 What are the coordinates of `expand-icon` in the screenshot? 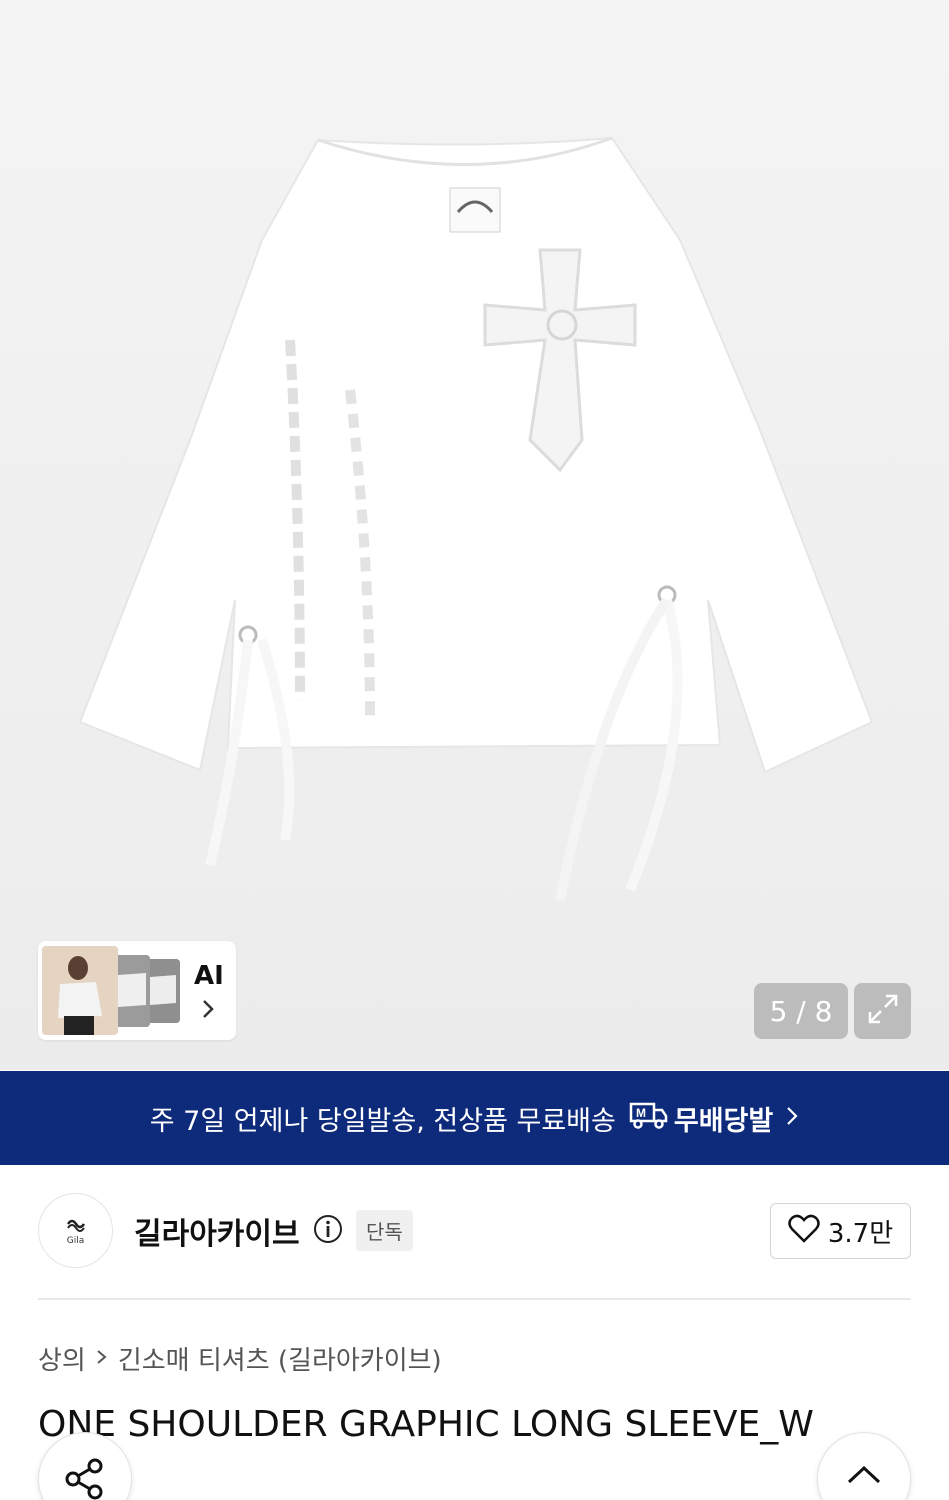 It's located at (883, 1011).